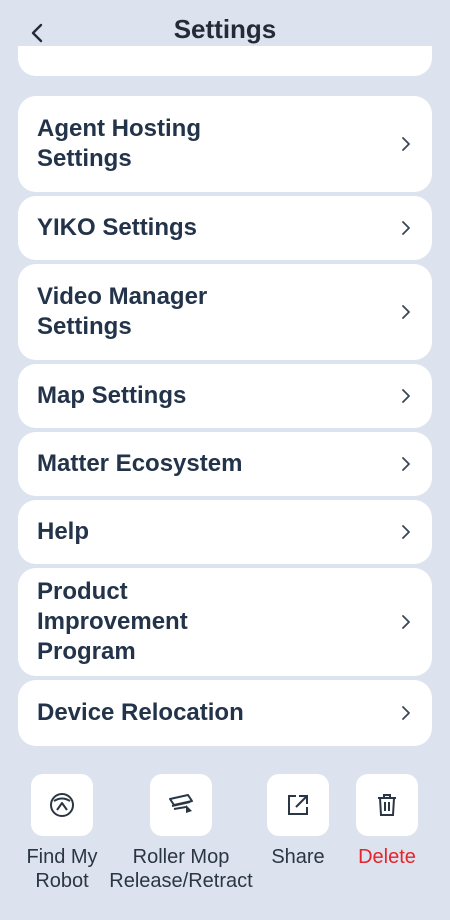  I want to click on locate-robot-icon, so click(62, 805).